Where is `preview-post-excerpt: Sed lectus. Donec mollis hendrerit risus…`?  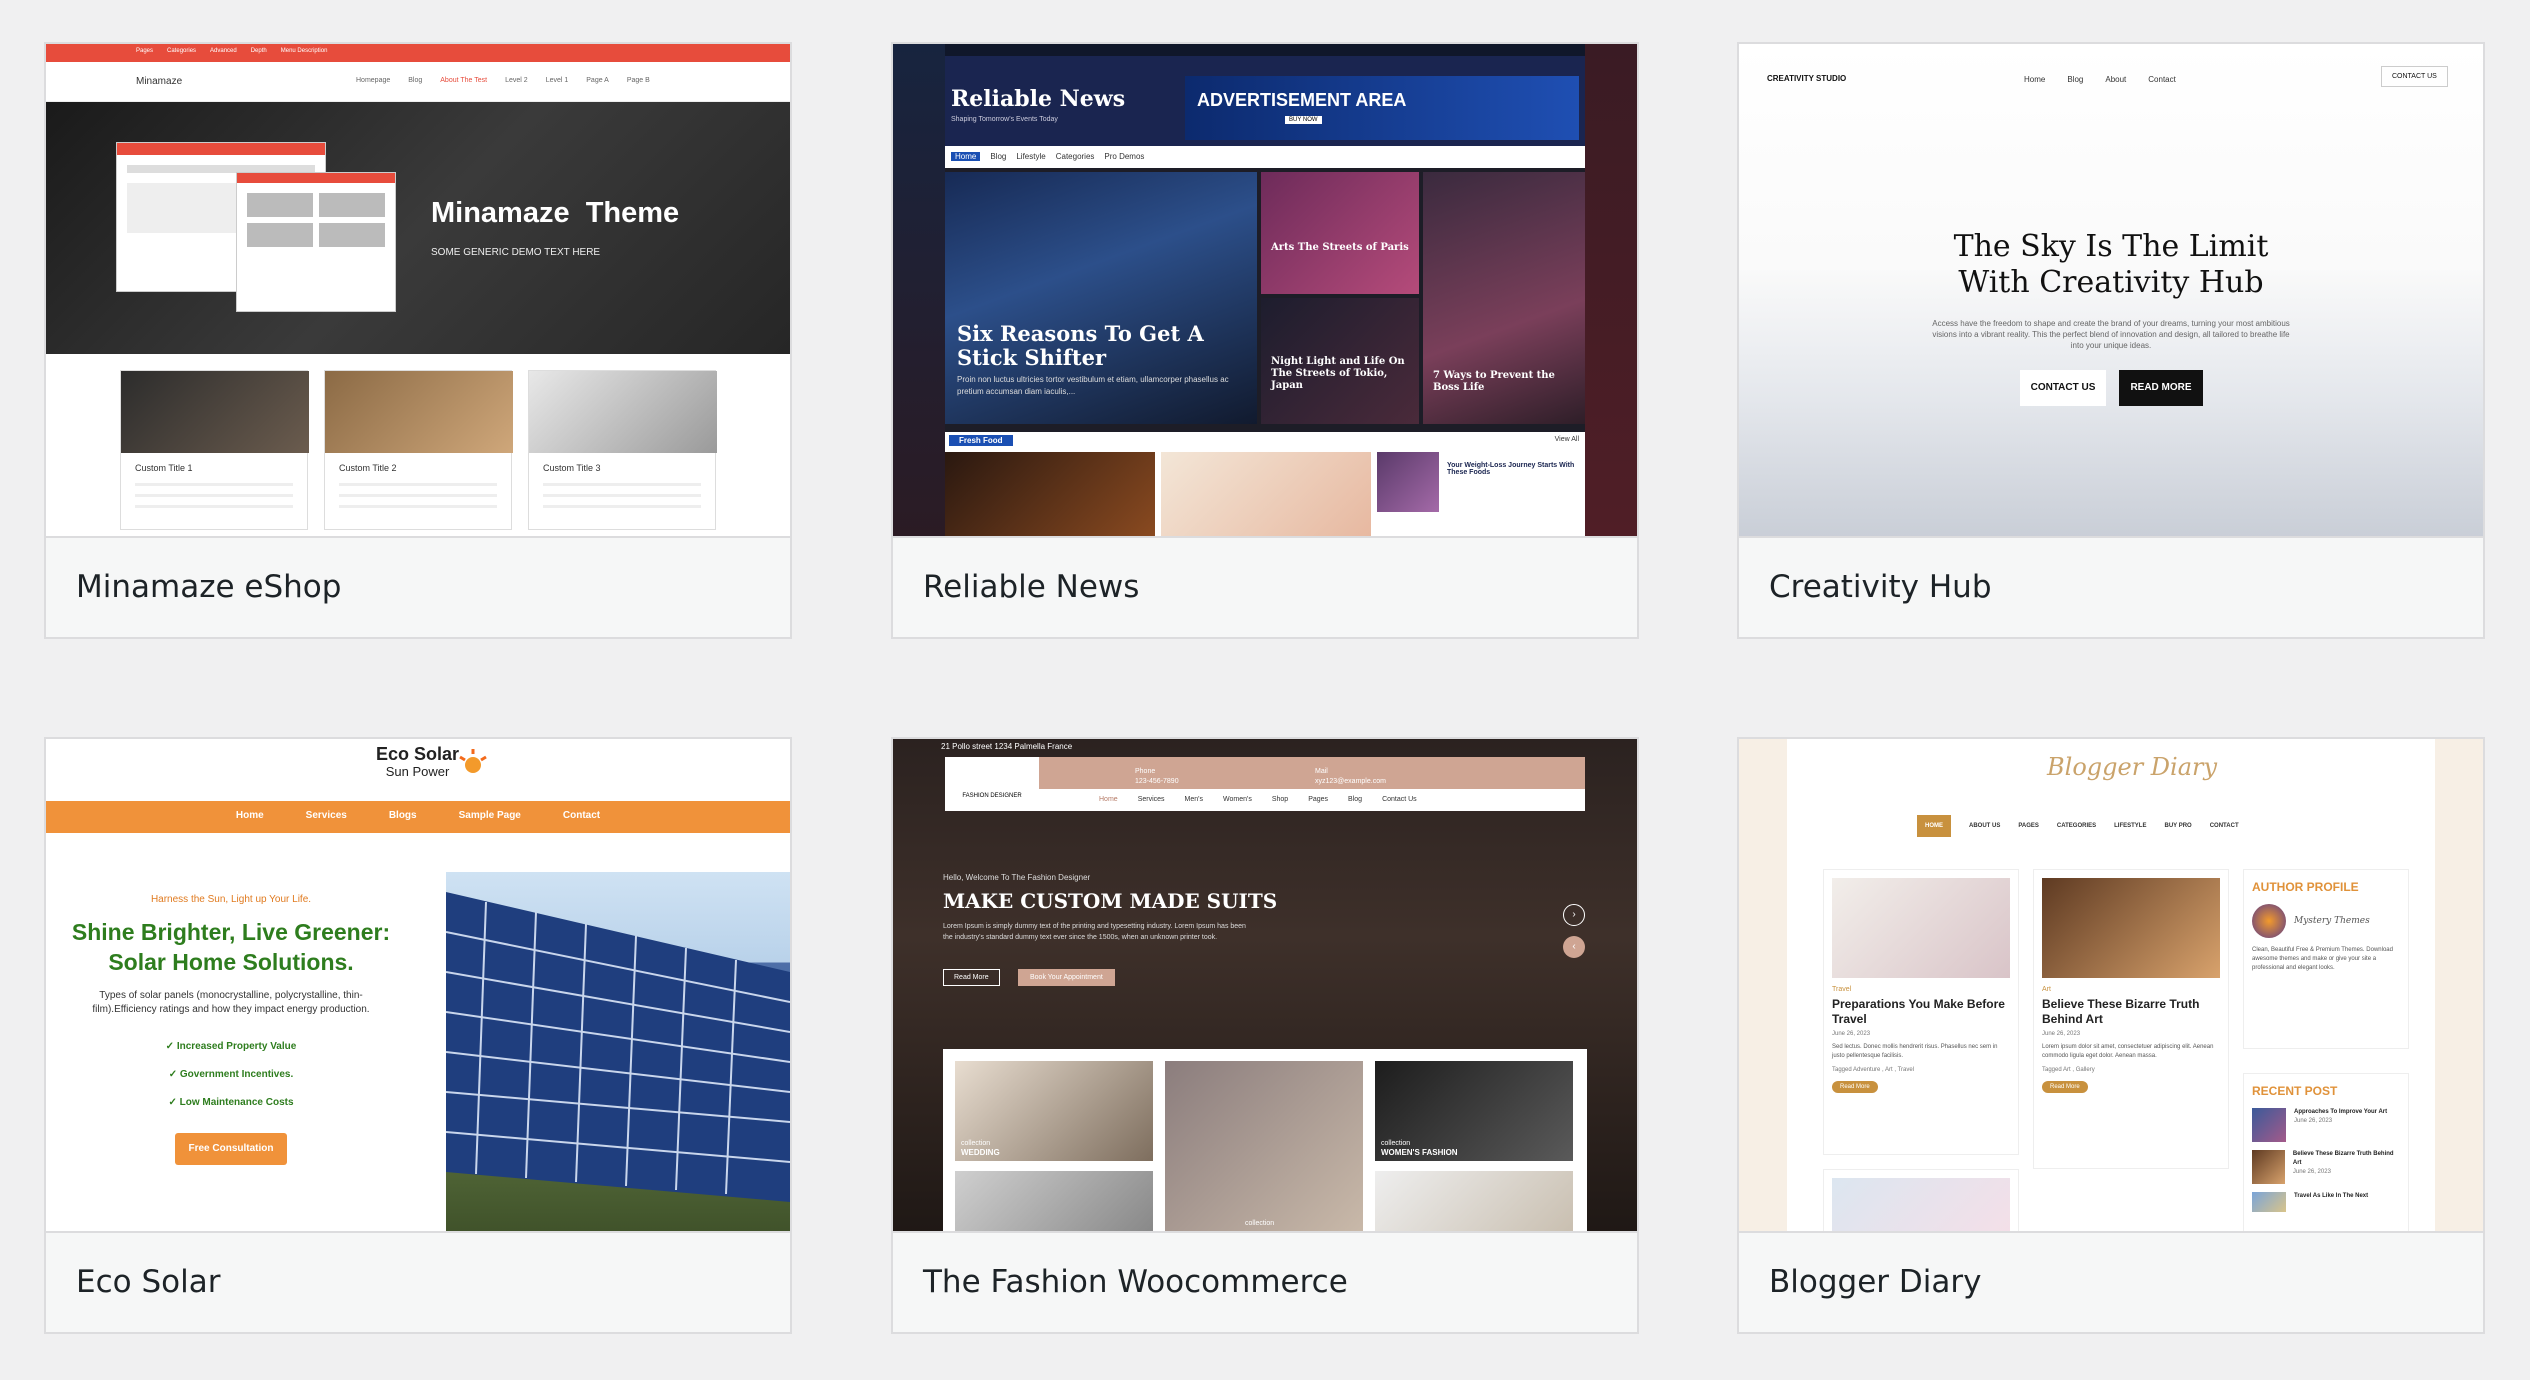 preview-post-excerpt: Sed lectus. Donec mollis hendrerit risus… is located at coordinates (1915, 1051).